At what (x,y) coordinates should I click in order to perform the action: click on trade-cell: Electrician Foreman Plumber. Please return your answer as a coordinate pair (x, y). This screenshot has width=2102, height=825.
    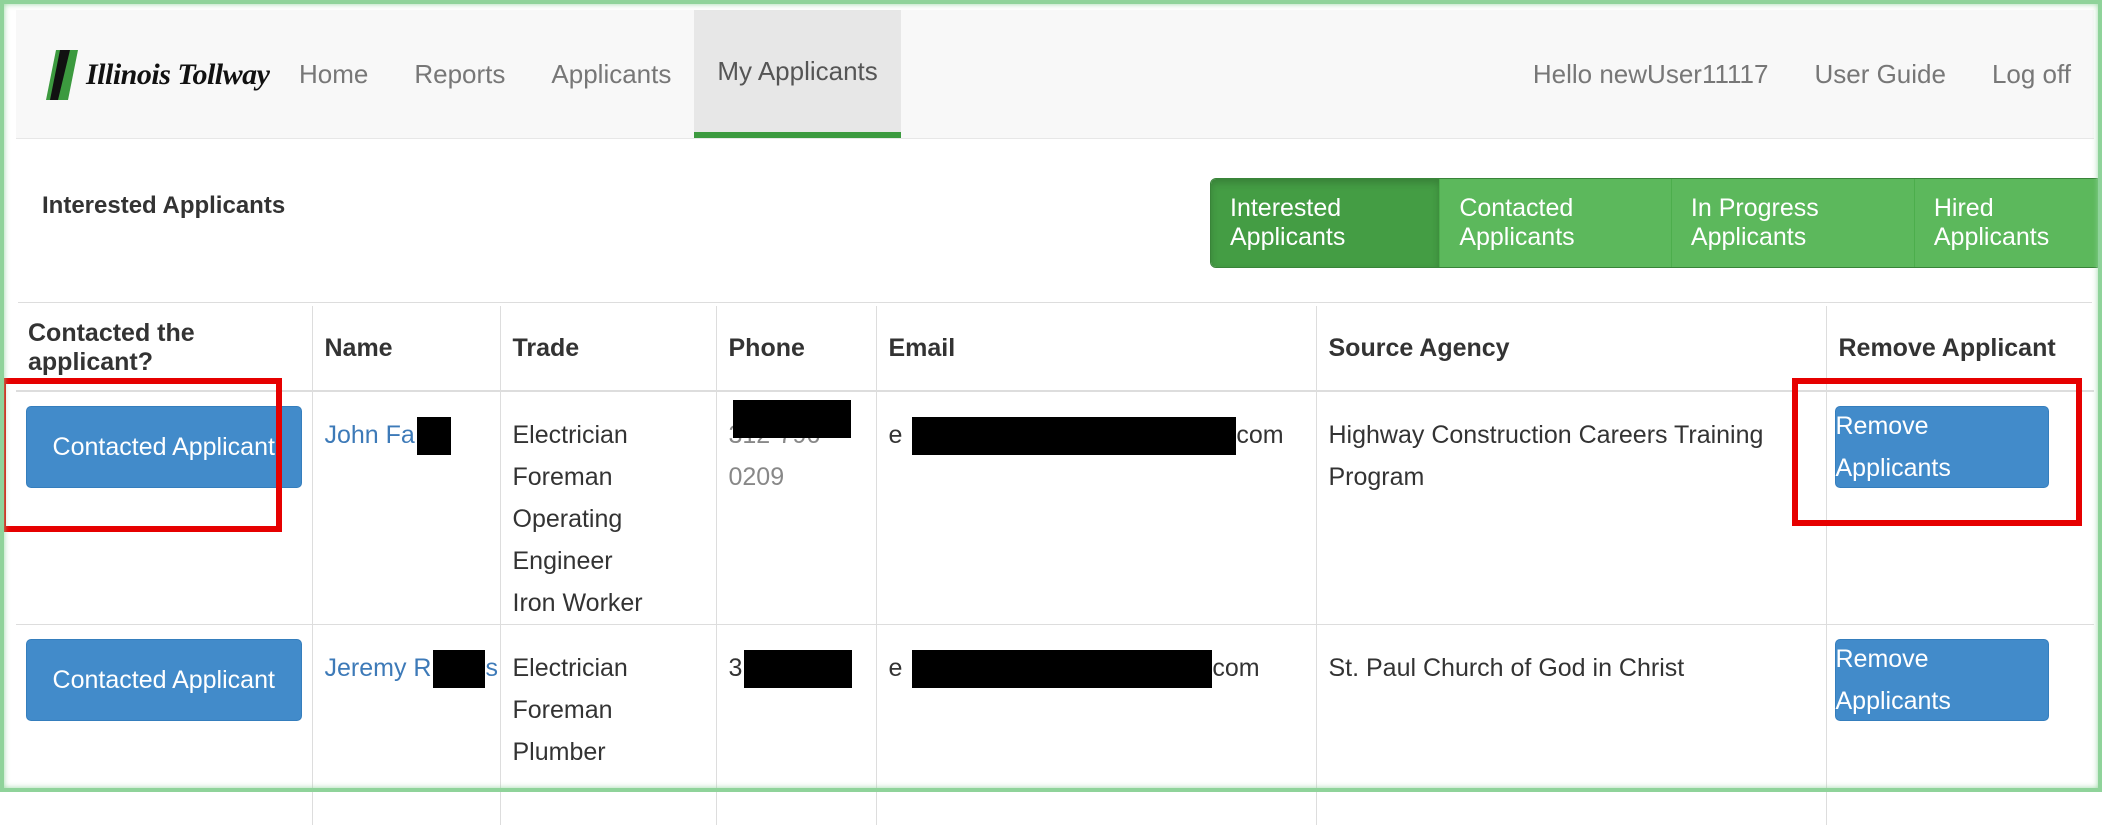
    Looking at the image, I should click on (607, 724).